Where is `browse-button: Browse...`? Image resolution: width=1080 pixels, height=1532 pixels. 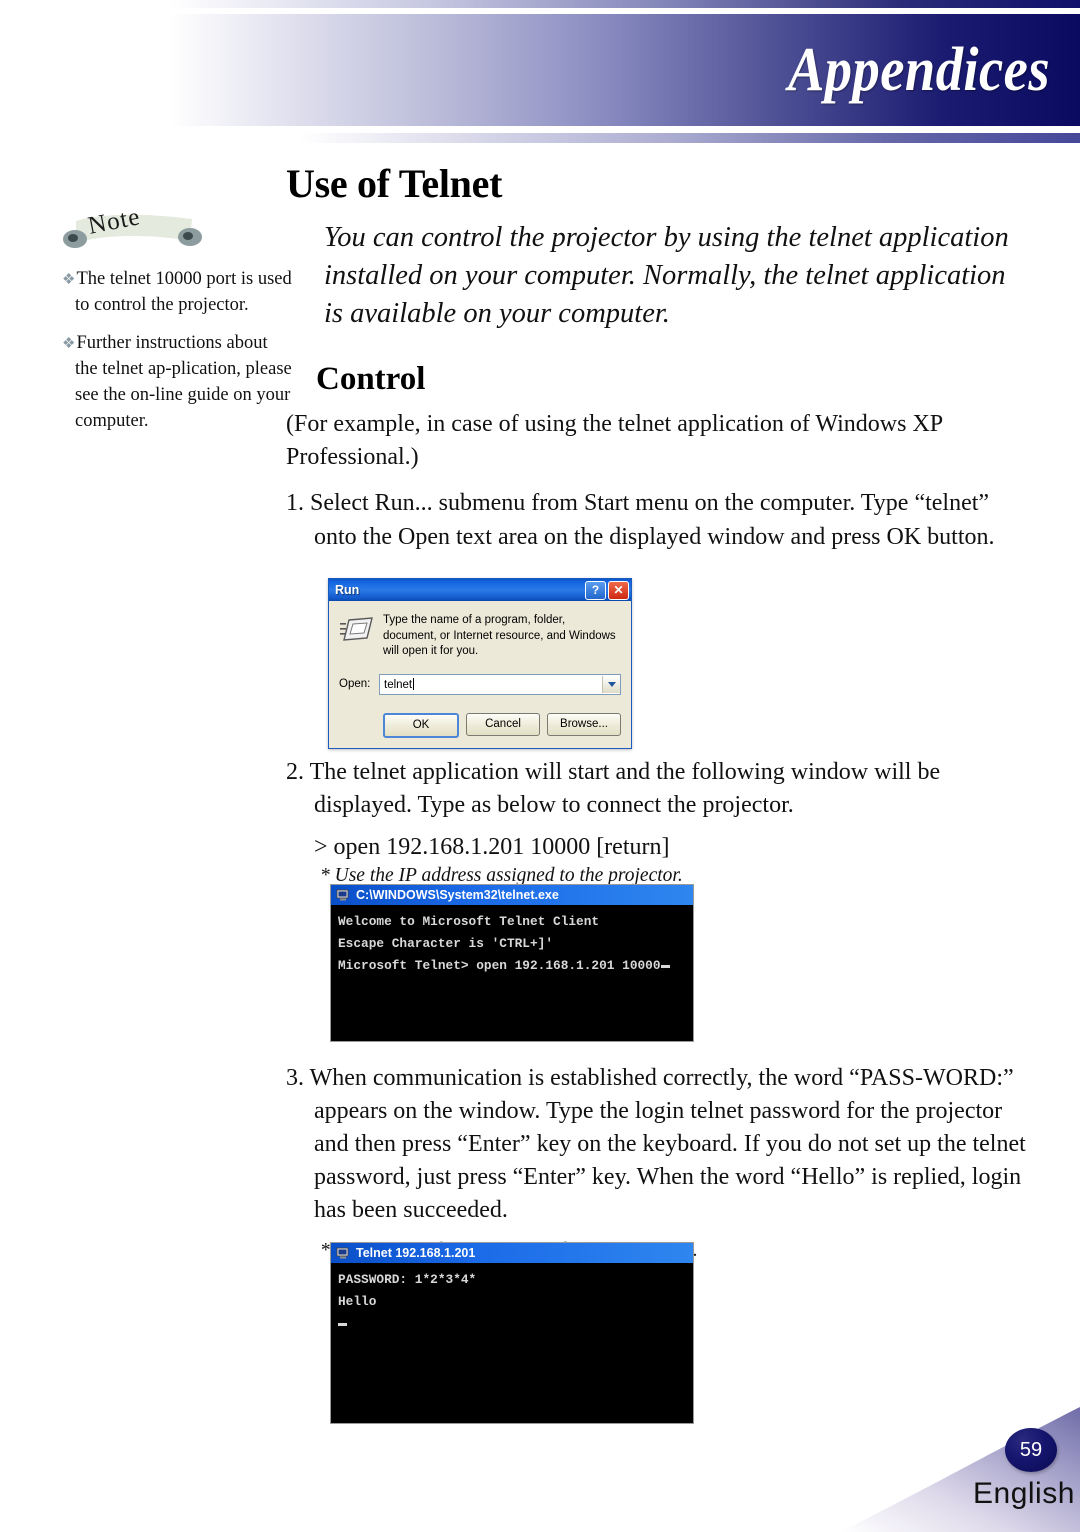
browse-button: Browse... is located at coordinates (584, 724).